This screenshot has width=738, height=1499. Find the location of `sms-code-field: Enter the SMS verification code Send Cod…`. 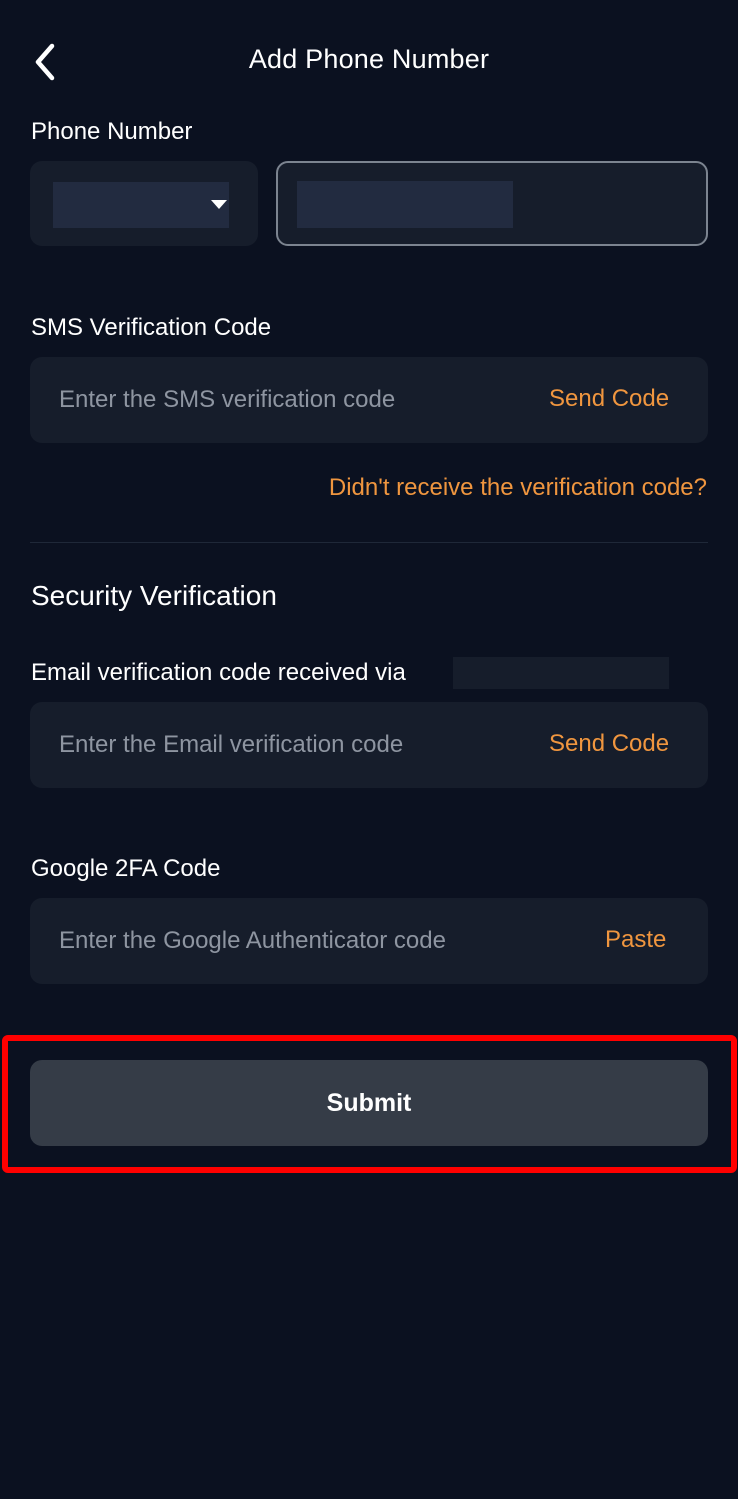

sms-code-field: Enter the SMS verification code Send Cod… is located at coordinates (369, 400).